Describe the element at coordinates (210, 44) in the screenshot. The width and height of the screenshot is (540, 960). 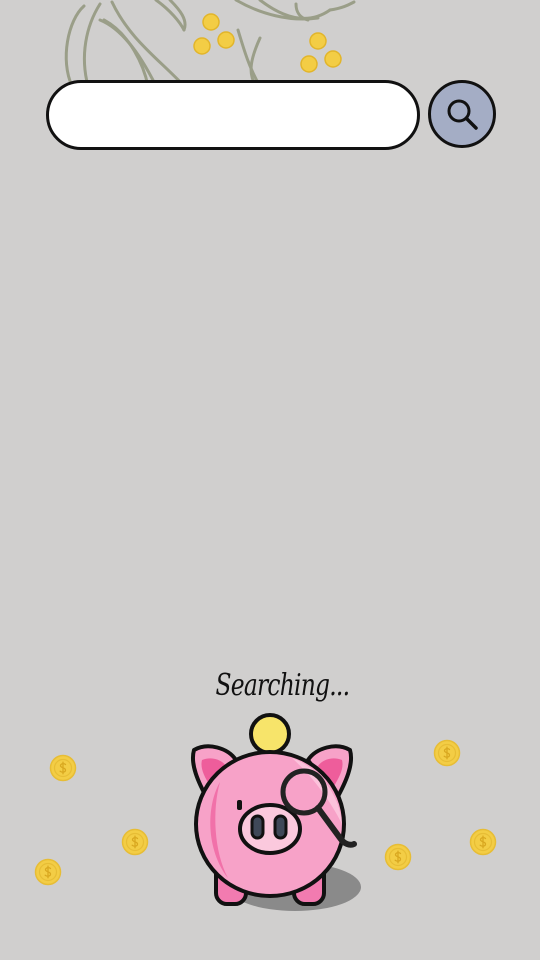
I see `leaf-decoration-icon` at that location.